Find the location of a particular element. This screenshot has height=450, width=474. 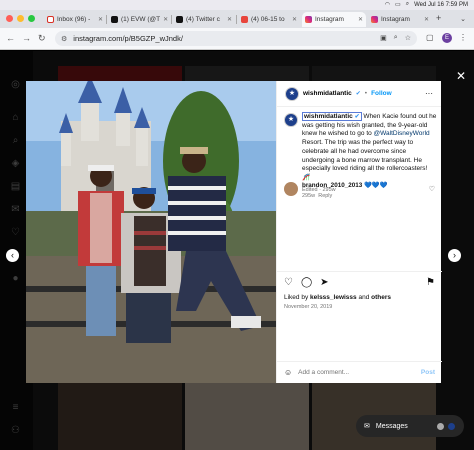

battery-icon: ▭ is located at coordinates (398, 4).